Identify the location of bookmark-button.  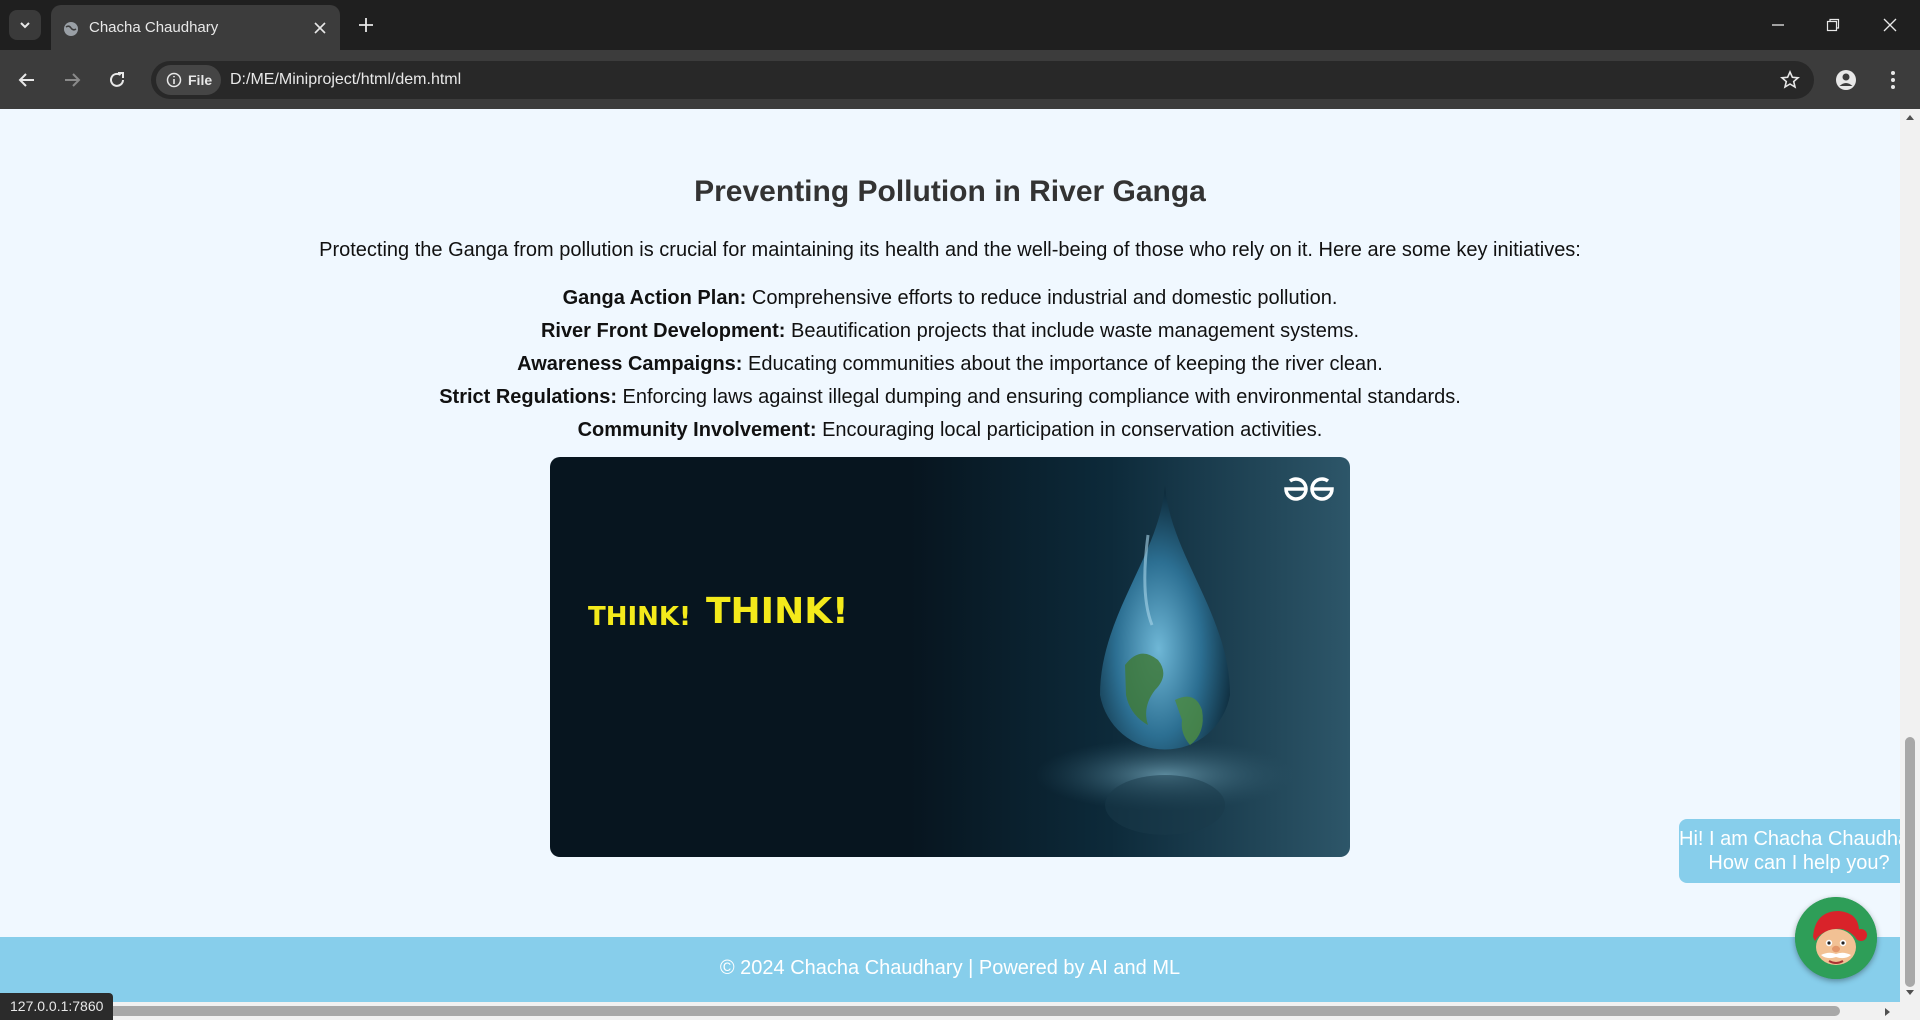
(1790, 80).